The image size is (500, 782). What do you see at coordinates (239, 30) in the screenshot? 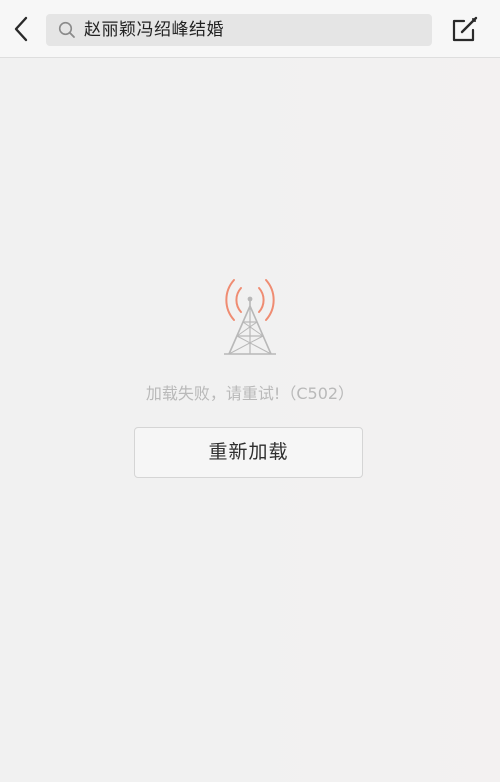
I see `search-input: 赵丽颖冯绍峰结婚` at bounding box center [239, 30].